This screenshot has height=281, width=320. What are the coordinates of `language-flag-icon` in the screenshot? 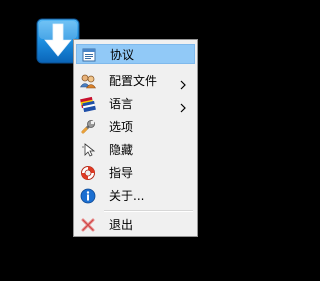 It's located at (88, 104).